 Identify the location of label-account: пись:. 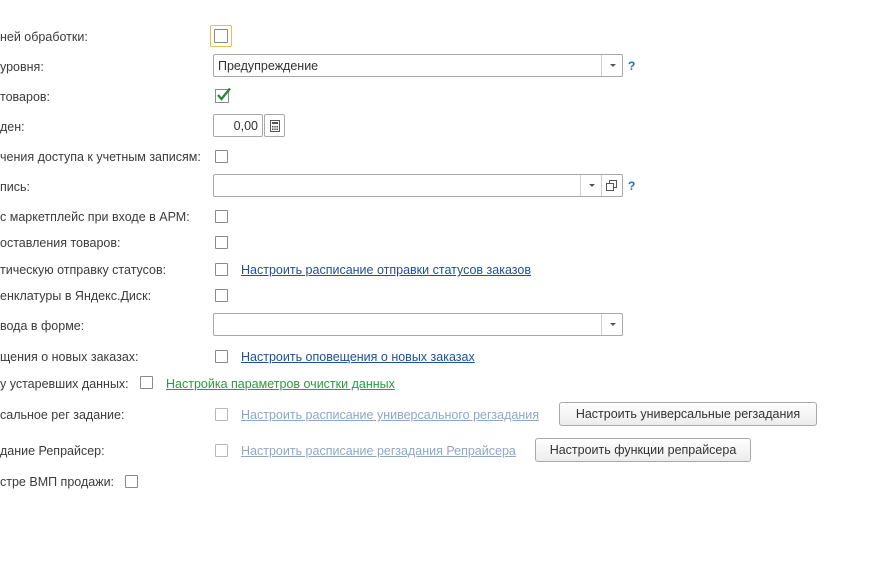
(15, 187).